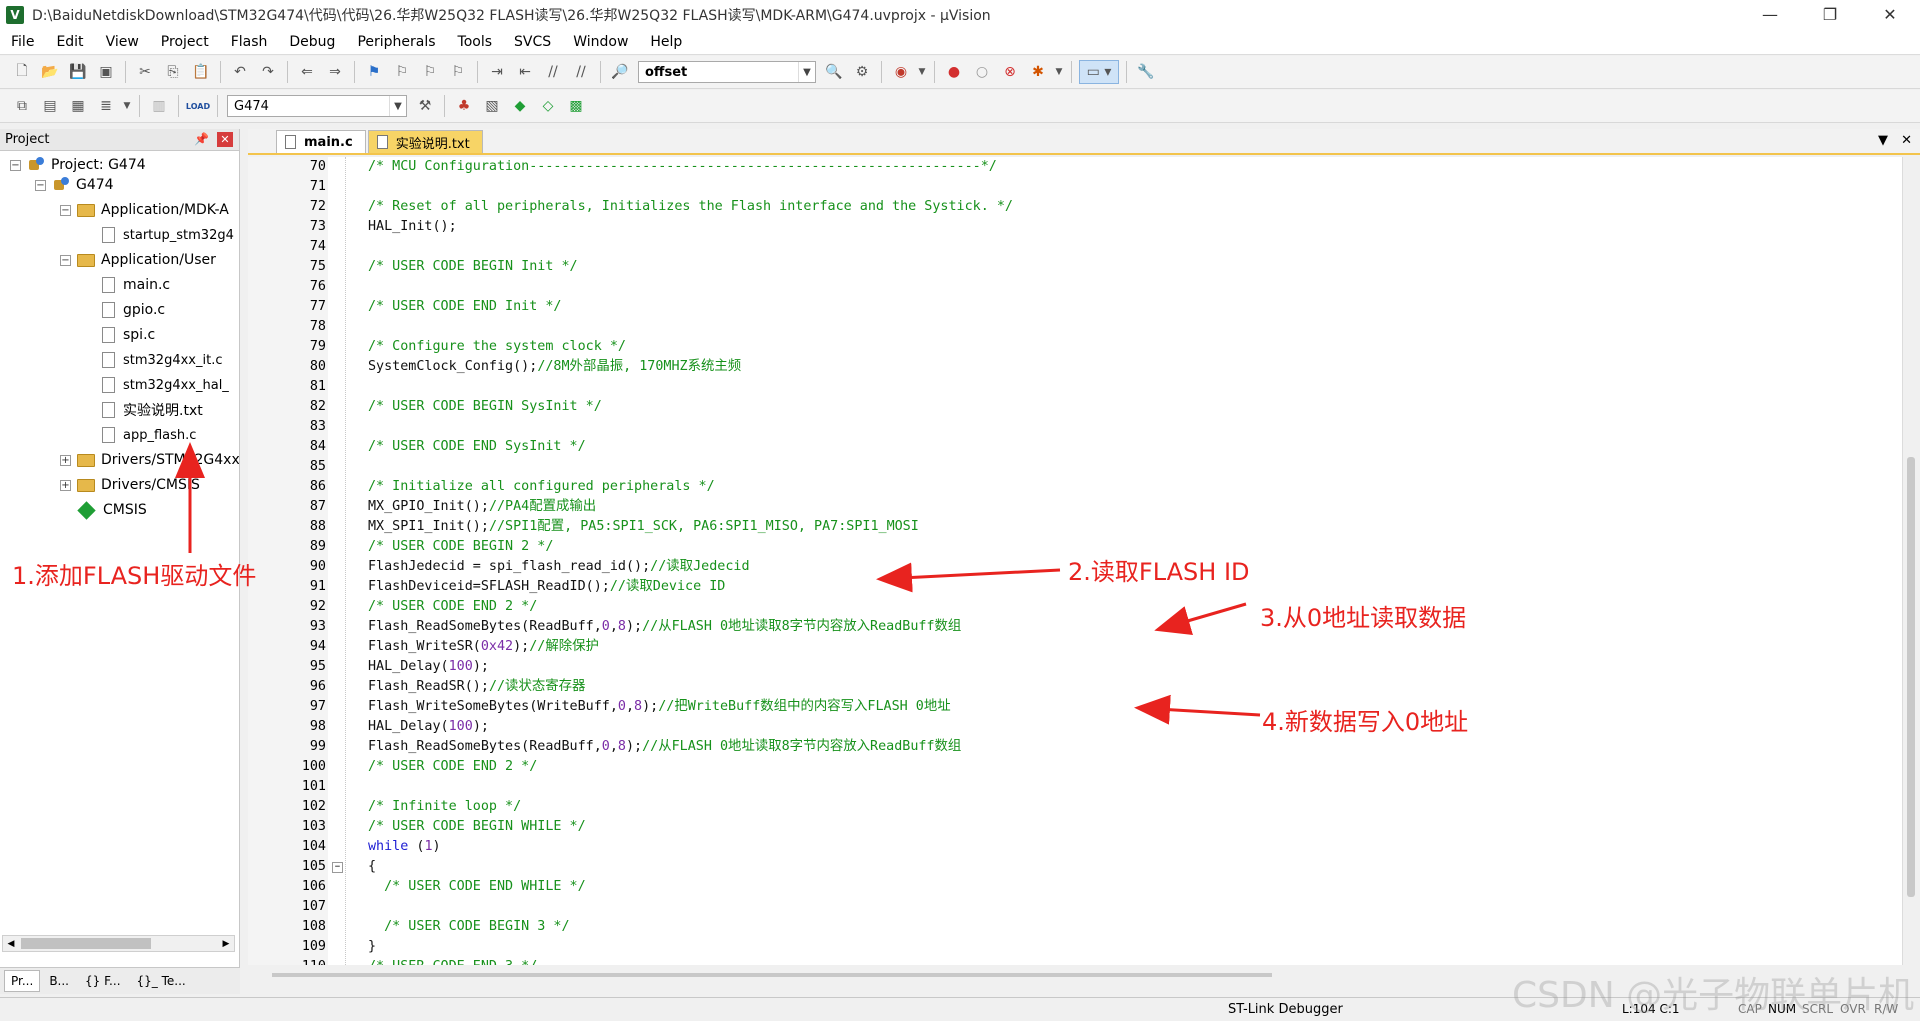 This screenshot has height=1021, width=1920. I want to click on comment-icon: //, so click(553, 72).